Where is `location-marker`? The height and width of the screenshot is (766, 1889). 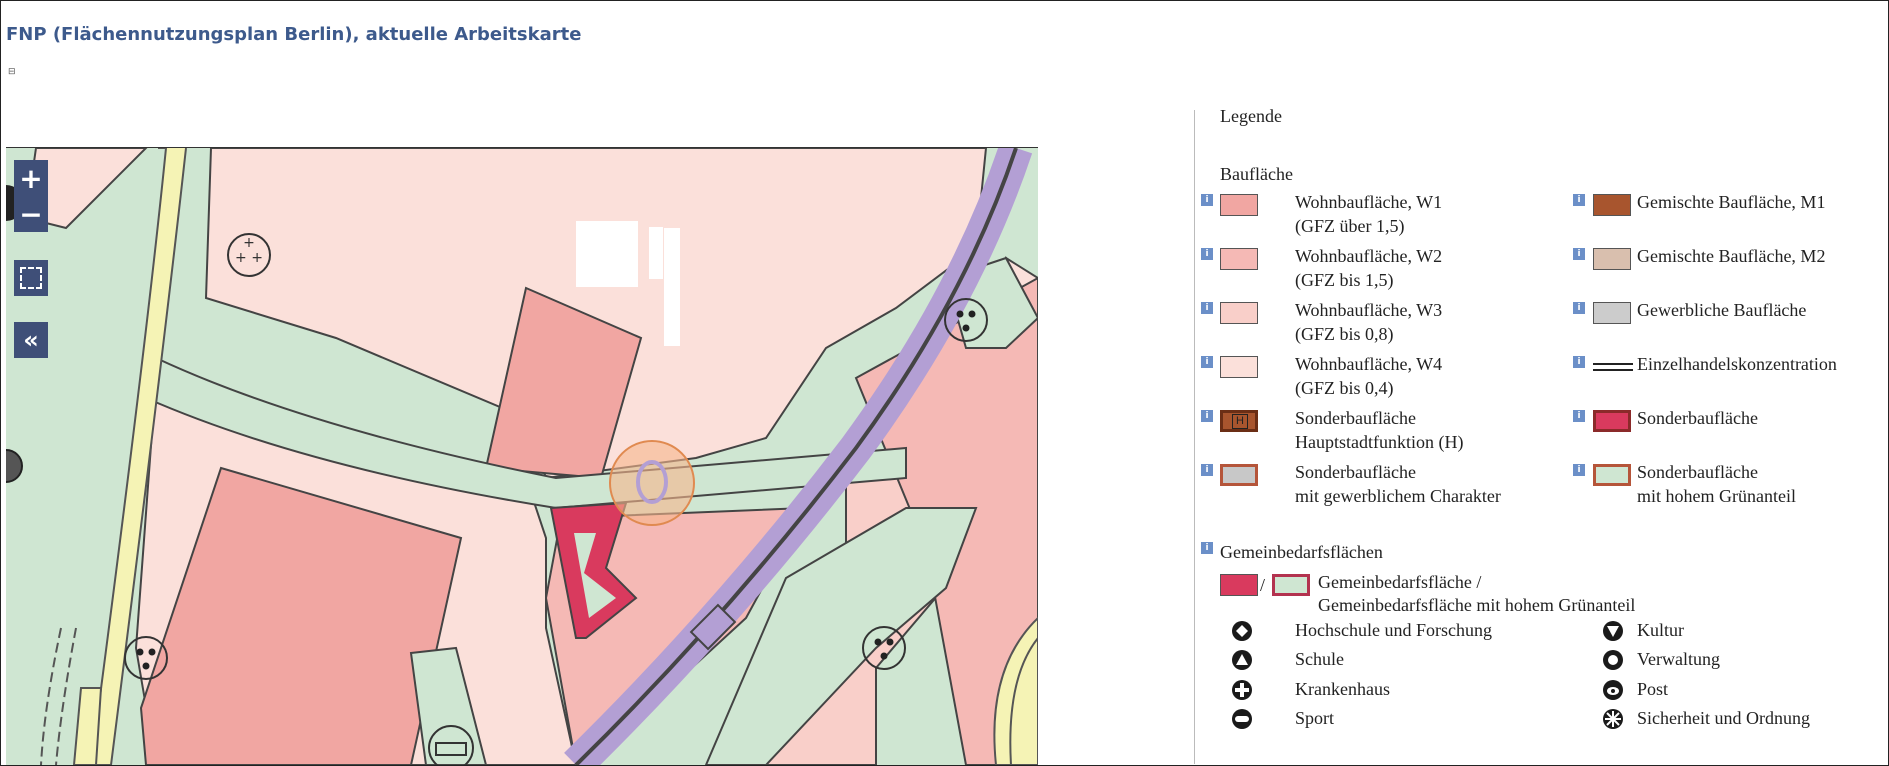 location-marker is located at coordinates (652, 483).